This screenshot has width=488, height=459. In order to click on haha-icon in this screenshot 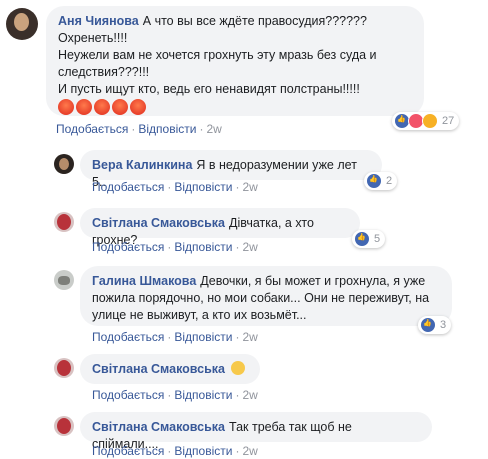, I will do `click(430, 121)`.